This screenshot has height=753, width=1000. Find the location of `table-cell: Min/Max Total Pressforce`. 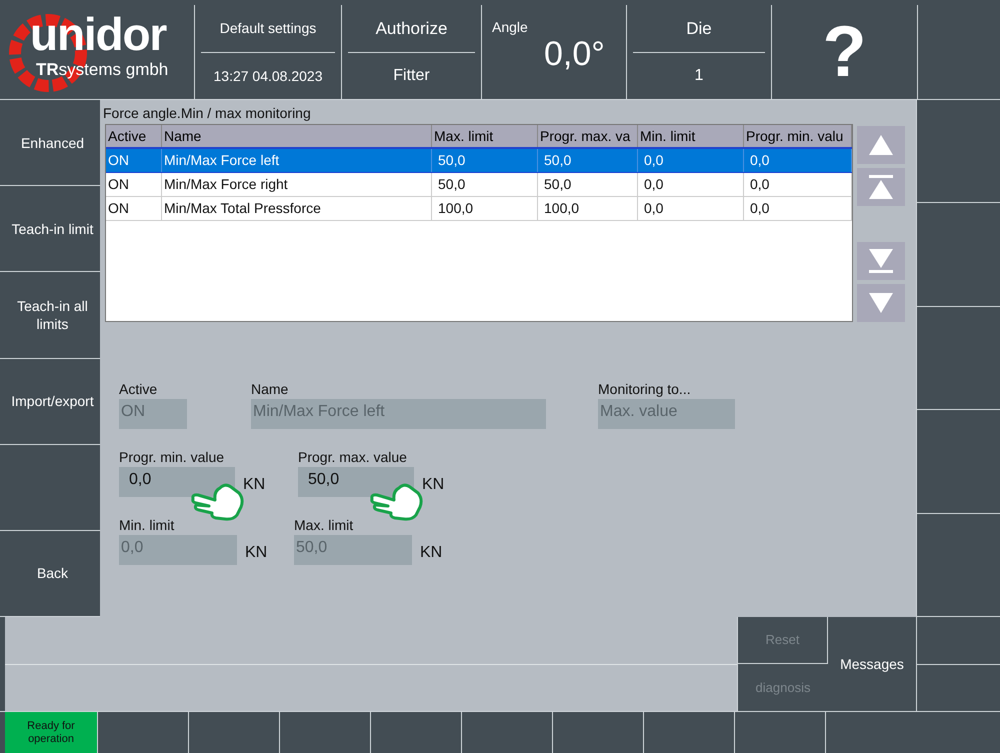

table-cell: Min/Max Total Pressforce is located at coordinates (297, 208).